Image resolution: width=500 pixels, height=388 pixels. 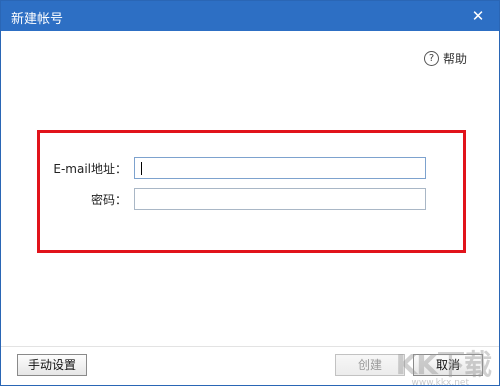 I want to click on help-link: ? 帮助, so click(x=445, y=58).